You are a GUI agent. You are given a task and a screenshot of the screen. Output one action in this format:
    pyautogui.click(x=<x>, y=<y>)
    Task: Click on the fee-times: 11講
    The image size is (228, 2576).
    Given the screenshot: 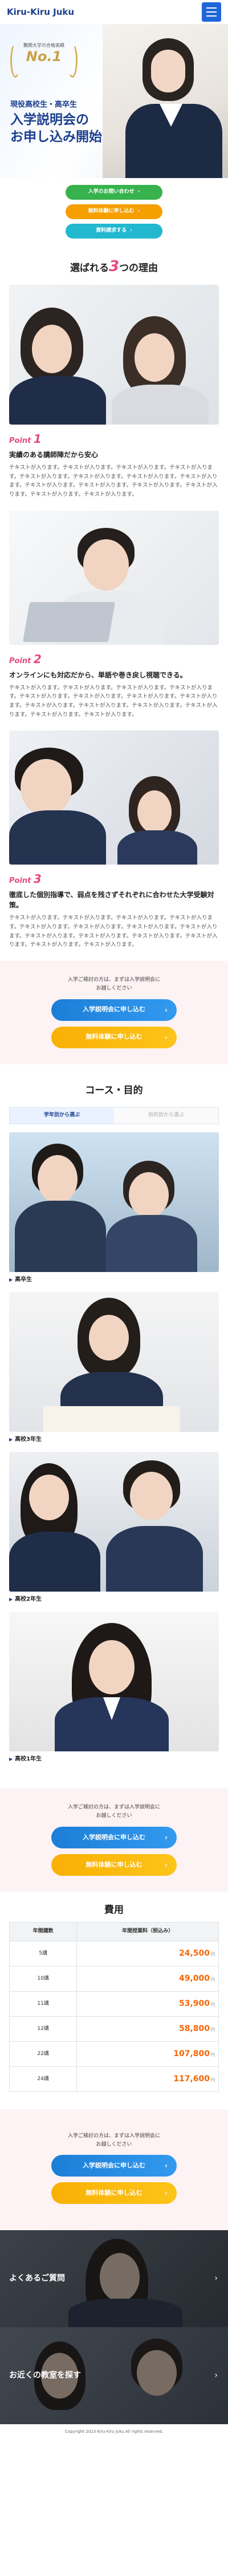 What is the action you would take?
    pyautogui.click(x=43, y=2003)
    